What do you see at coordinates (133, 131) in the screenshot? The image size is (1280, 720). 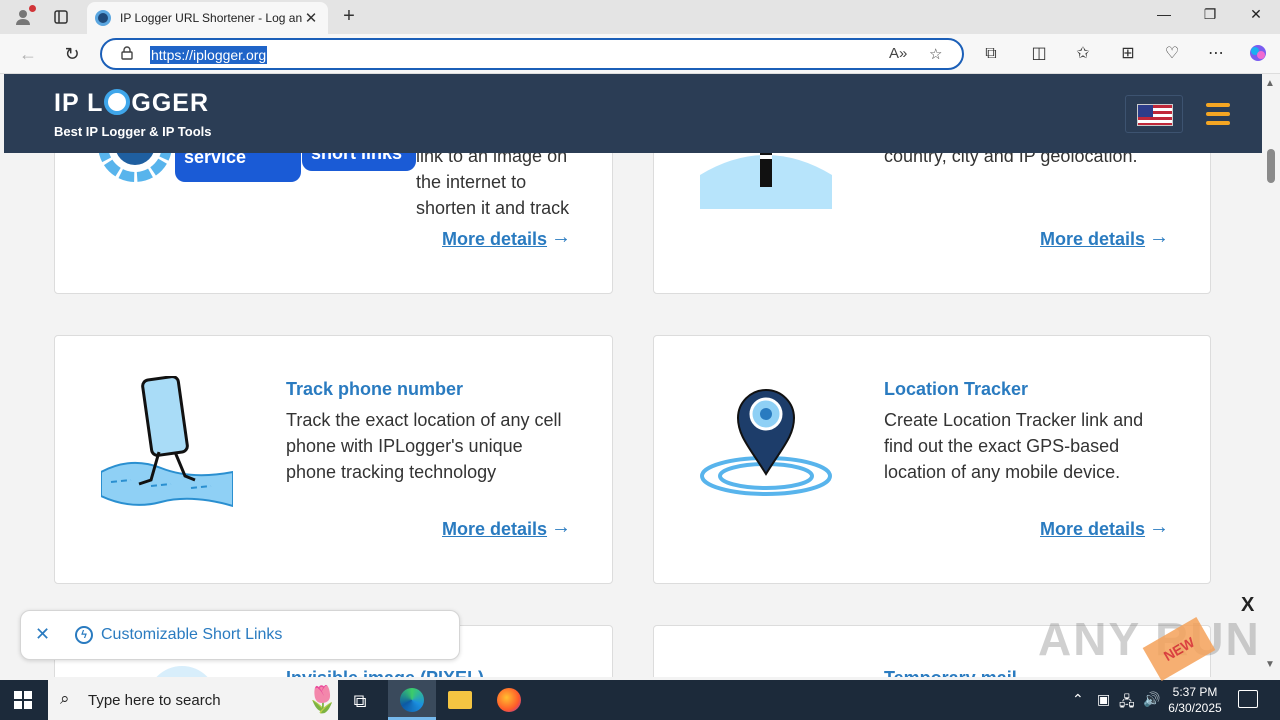 I see `site-tagline: Best IP Logger & IP Tools` at bounding box center [133, 131].